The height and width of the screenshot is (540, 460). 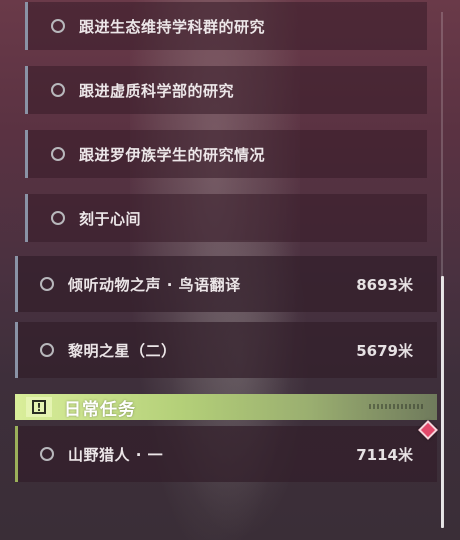 I want to click on quest-item: 跟进生态维持学科群的研究, so click(x=226, y=26).